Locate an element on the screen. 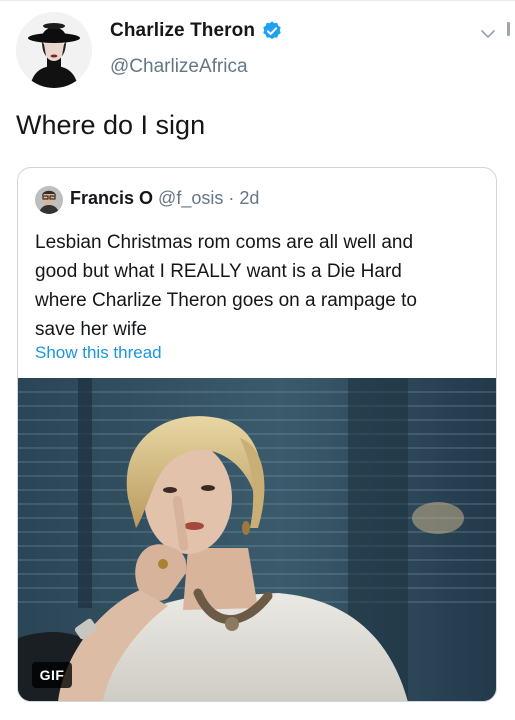  gif-badge: GIF is located at coordinates (52, 675).